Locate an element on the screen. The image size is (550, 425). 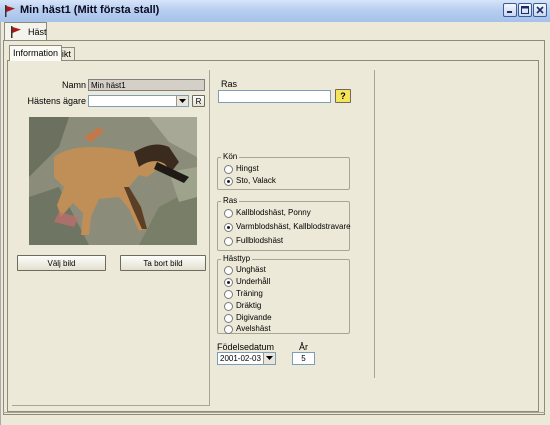
radio-kallblod is located at coordinates (228, 213).